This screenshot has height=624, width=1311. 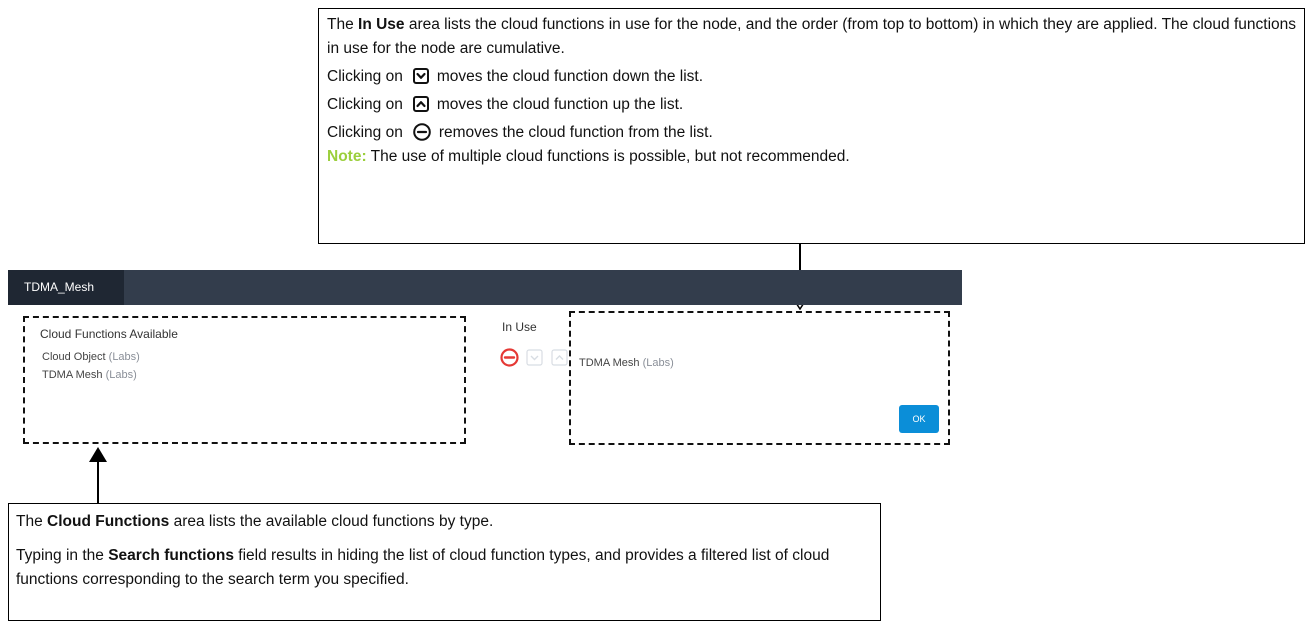 What do you see at coordinates (519, 327) in the screenshot?
I see `in-use-title: In Use` at bounding box center [519, 327].